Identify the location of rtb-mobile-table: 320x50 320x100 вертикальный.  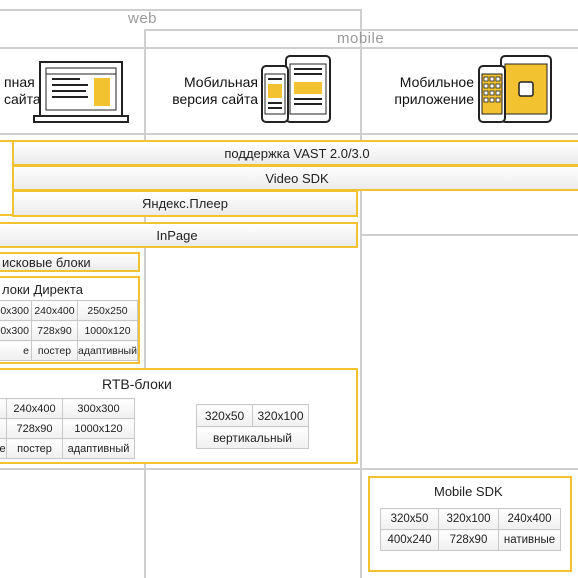
(252, 426).